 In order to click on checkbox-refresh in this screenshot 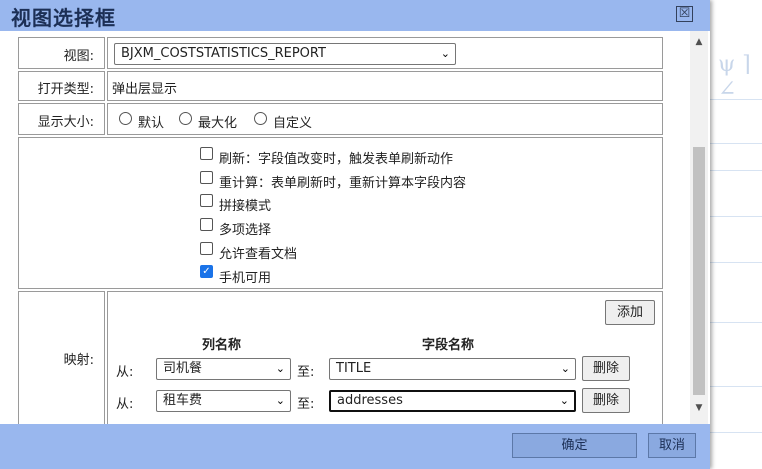, I will do `click(206, 153)`.